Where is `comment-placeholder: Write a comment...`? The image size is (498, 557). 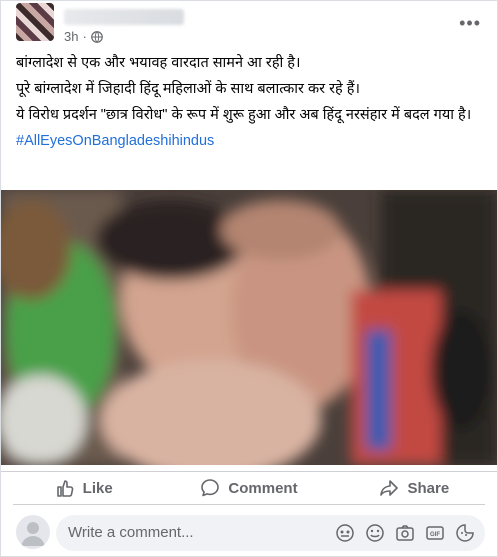 comment-placeholder: Write a comment... is located at coordinates (131, 532).